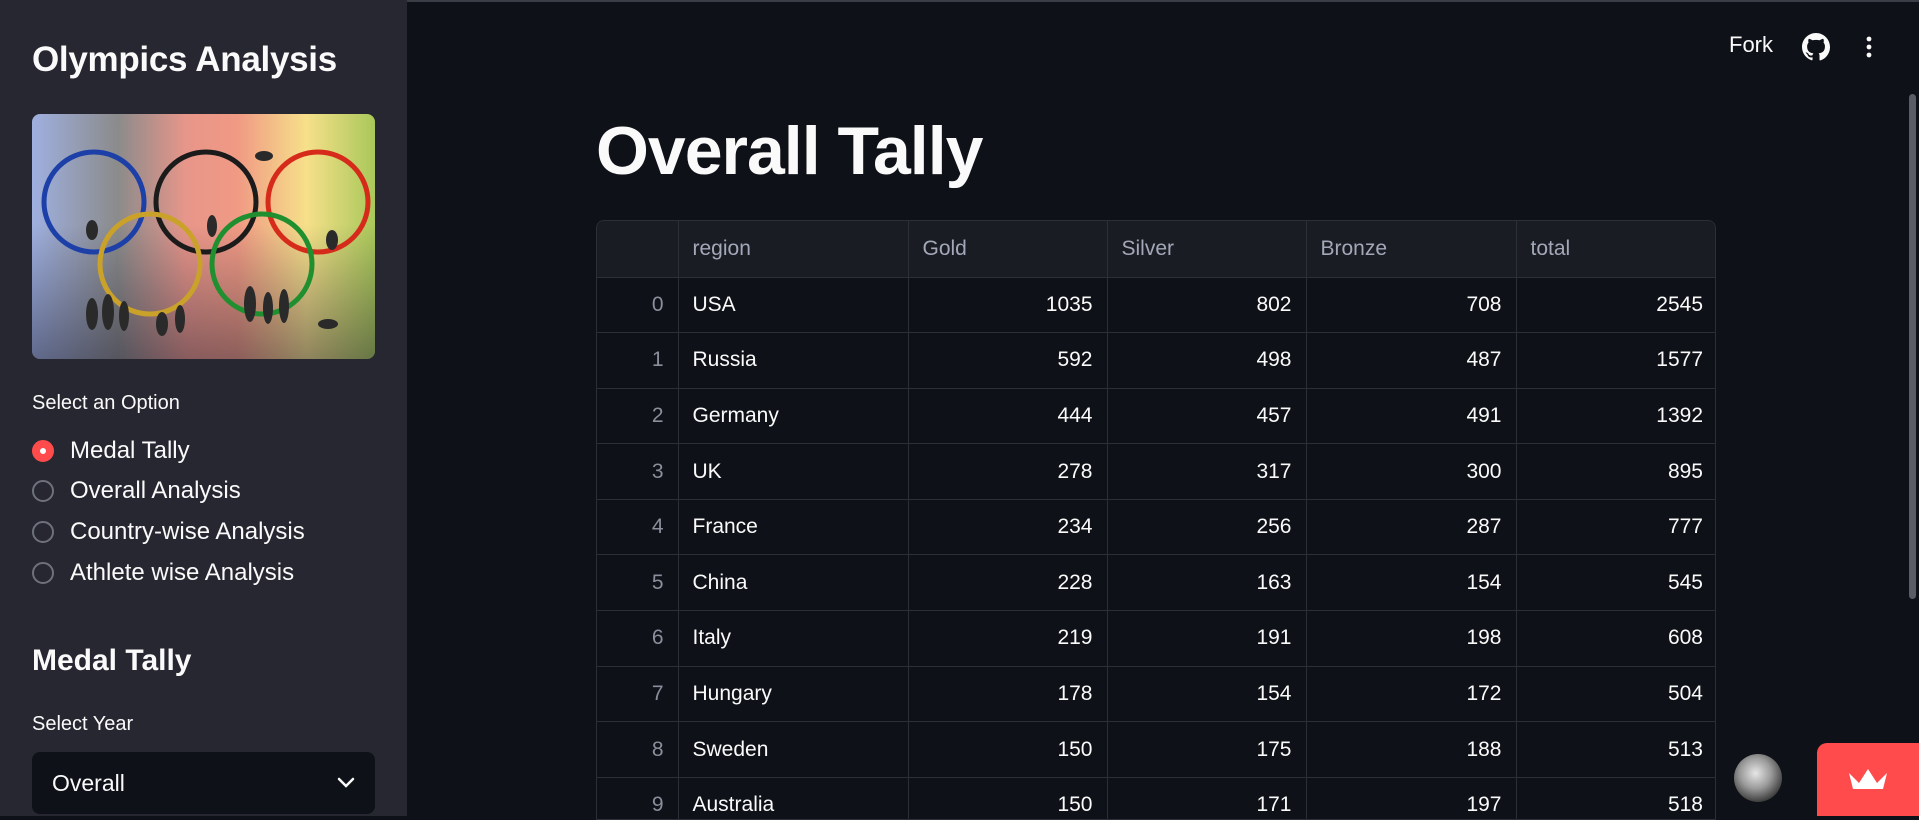 This screenshot has height=820, width=1919. What do you see at coordinates (1758, 778) in the screenshot?
I see `user-avatar` at bounding box center [1758, 778].